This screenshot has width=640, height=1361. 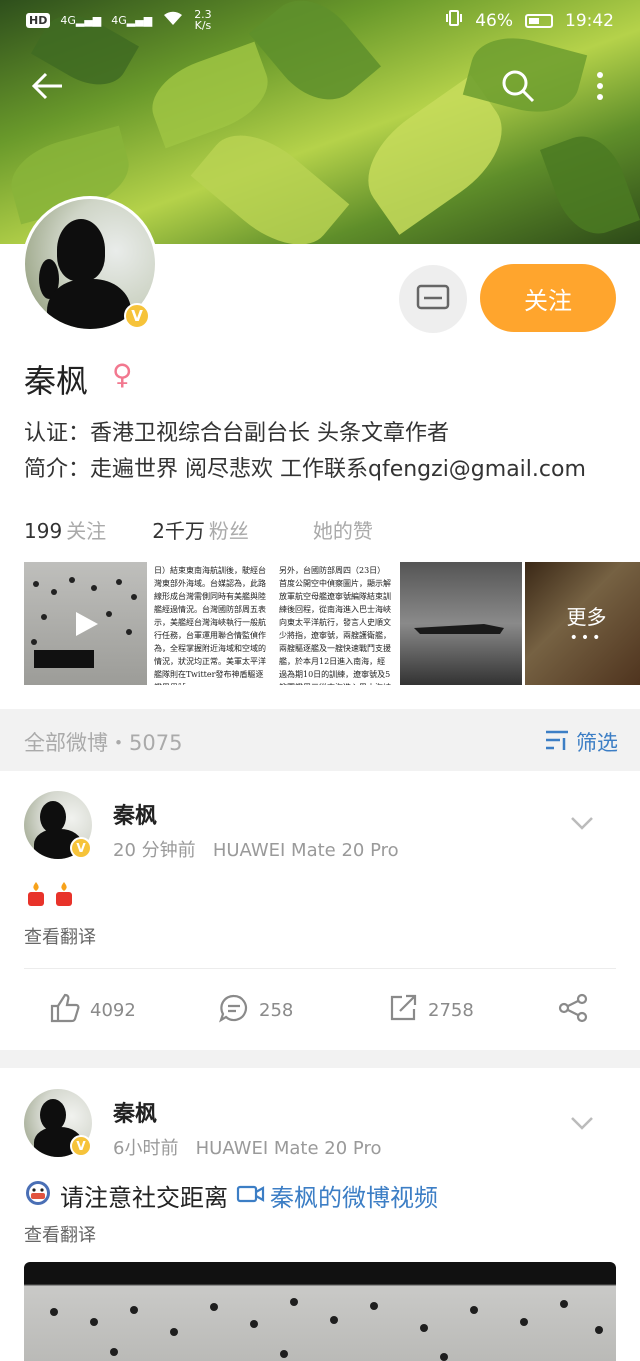 I want to click on photo-more: 更多 •••, so click(x=582, y=623).